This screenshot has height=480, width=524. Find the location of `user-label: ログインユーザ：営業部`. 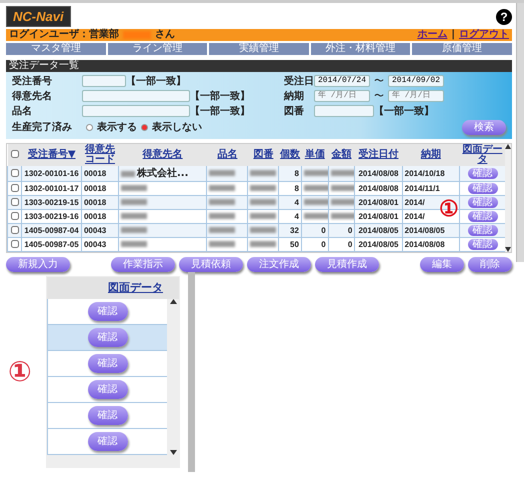

user-label: ログインユーザ：営業部 is located at coordinates (64, 35).